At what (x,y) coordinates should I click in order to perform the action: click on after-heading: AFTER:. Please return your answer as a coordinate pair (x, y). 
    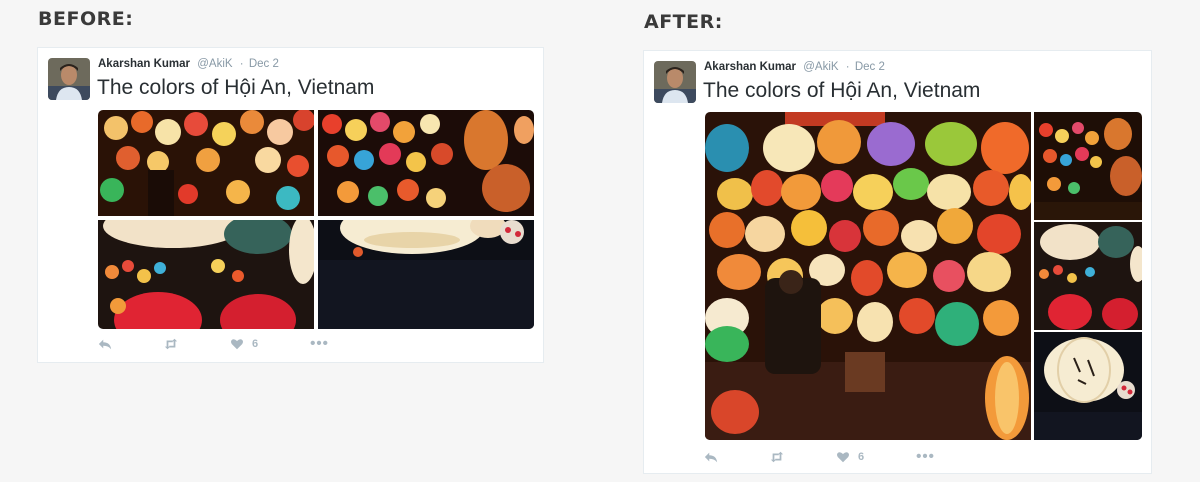
    Looking at the image, I should click on (683, 22).